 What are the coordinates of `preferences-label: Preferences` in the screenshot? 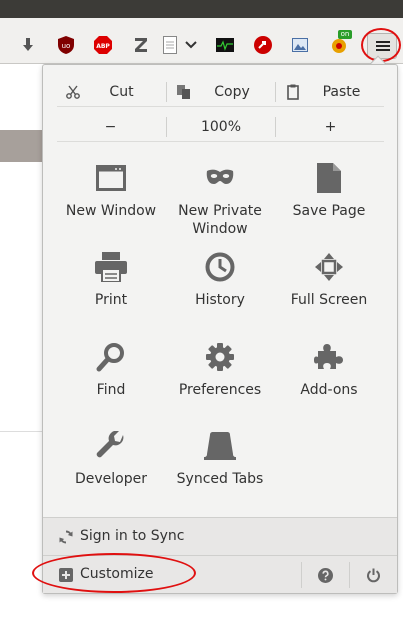 It's located at (220, 390).